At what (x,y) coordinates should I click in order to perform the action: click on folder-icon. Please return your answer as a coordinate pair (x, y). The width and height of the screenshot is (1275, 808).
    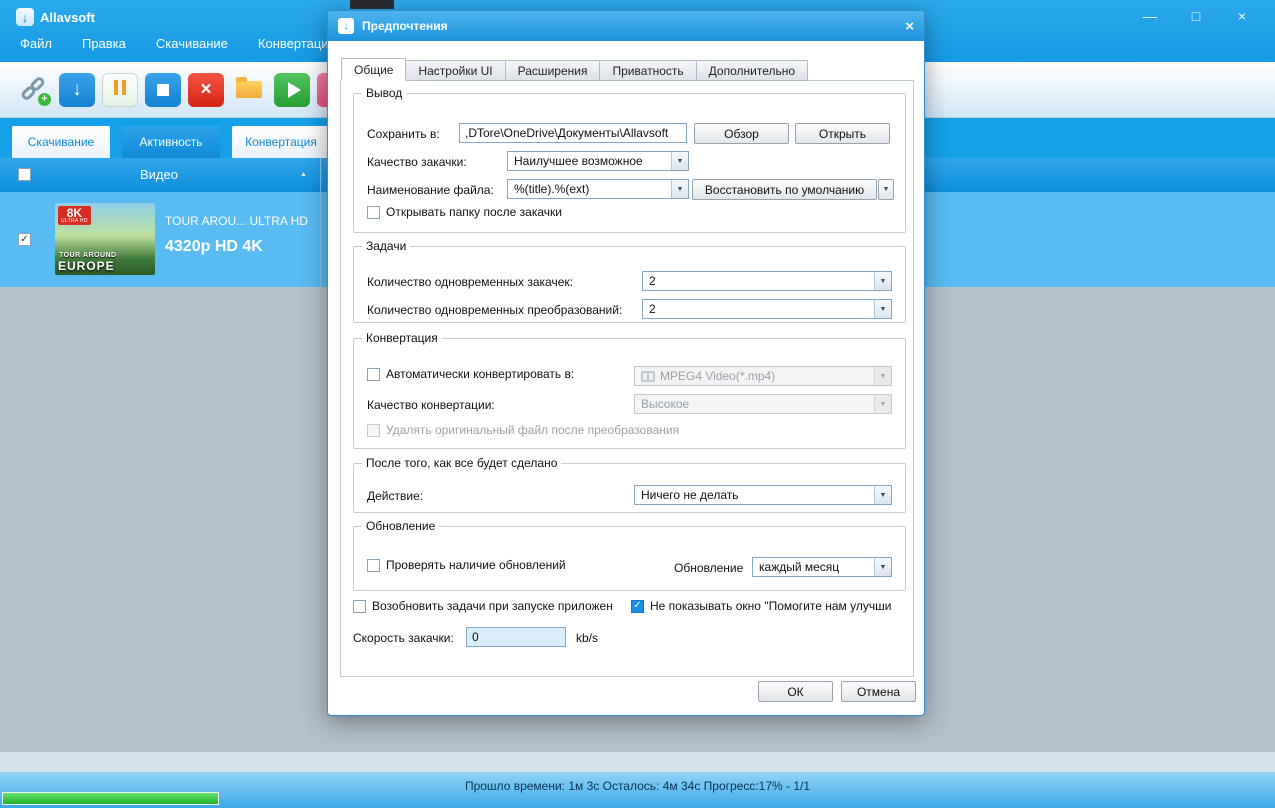
    Looking at the image, I should click on (249, 87).